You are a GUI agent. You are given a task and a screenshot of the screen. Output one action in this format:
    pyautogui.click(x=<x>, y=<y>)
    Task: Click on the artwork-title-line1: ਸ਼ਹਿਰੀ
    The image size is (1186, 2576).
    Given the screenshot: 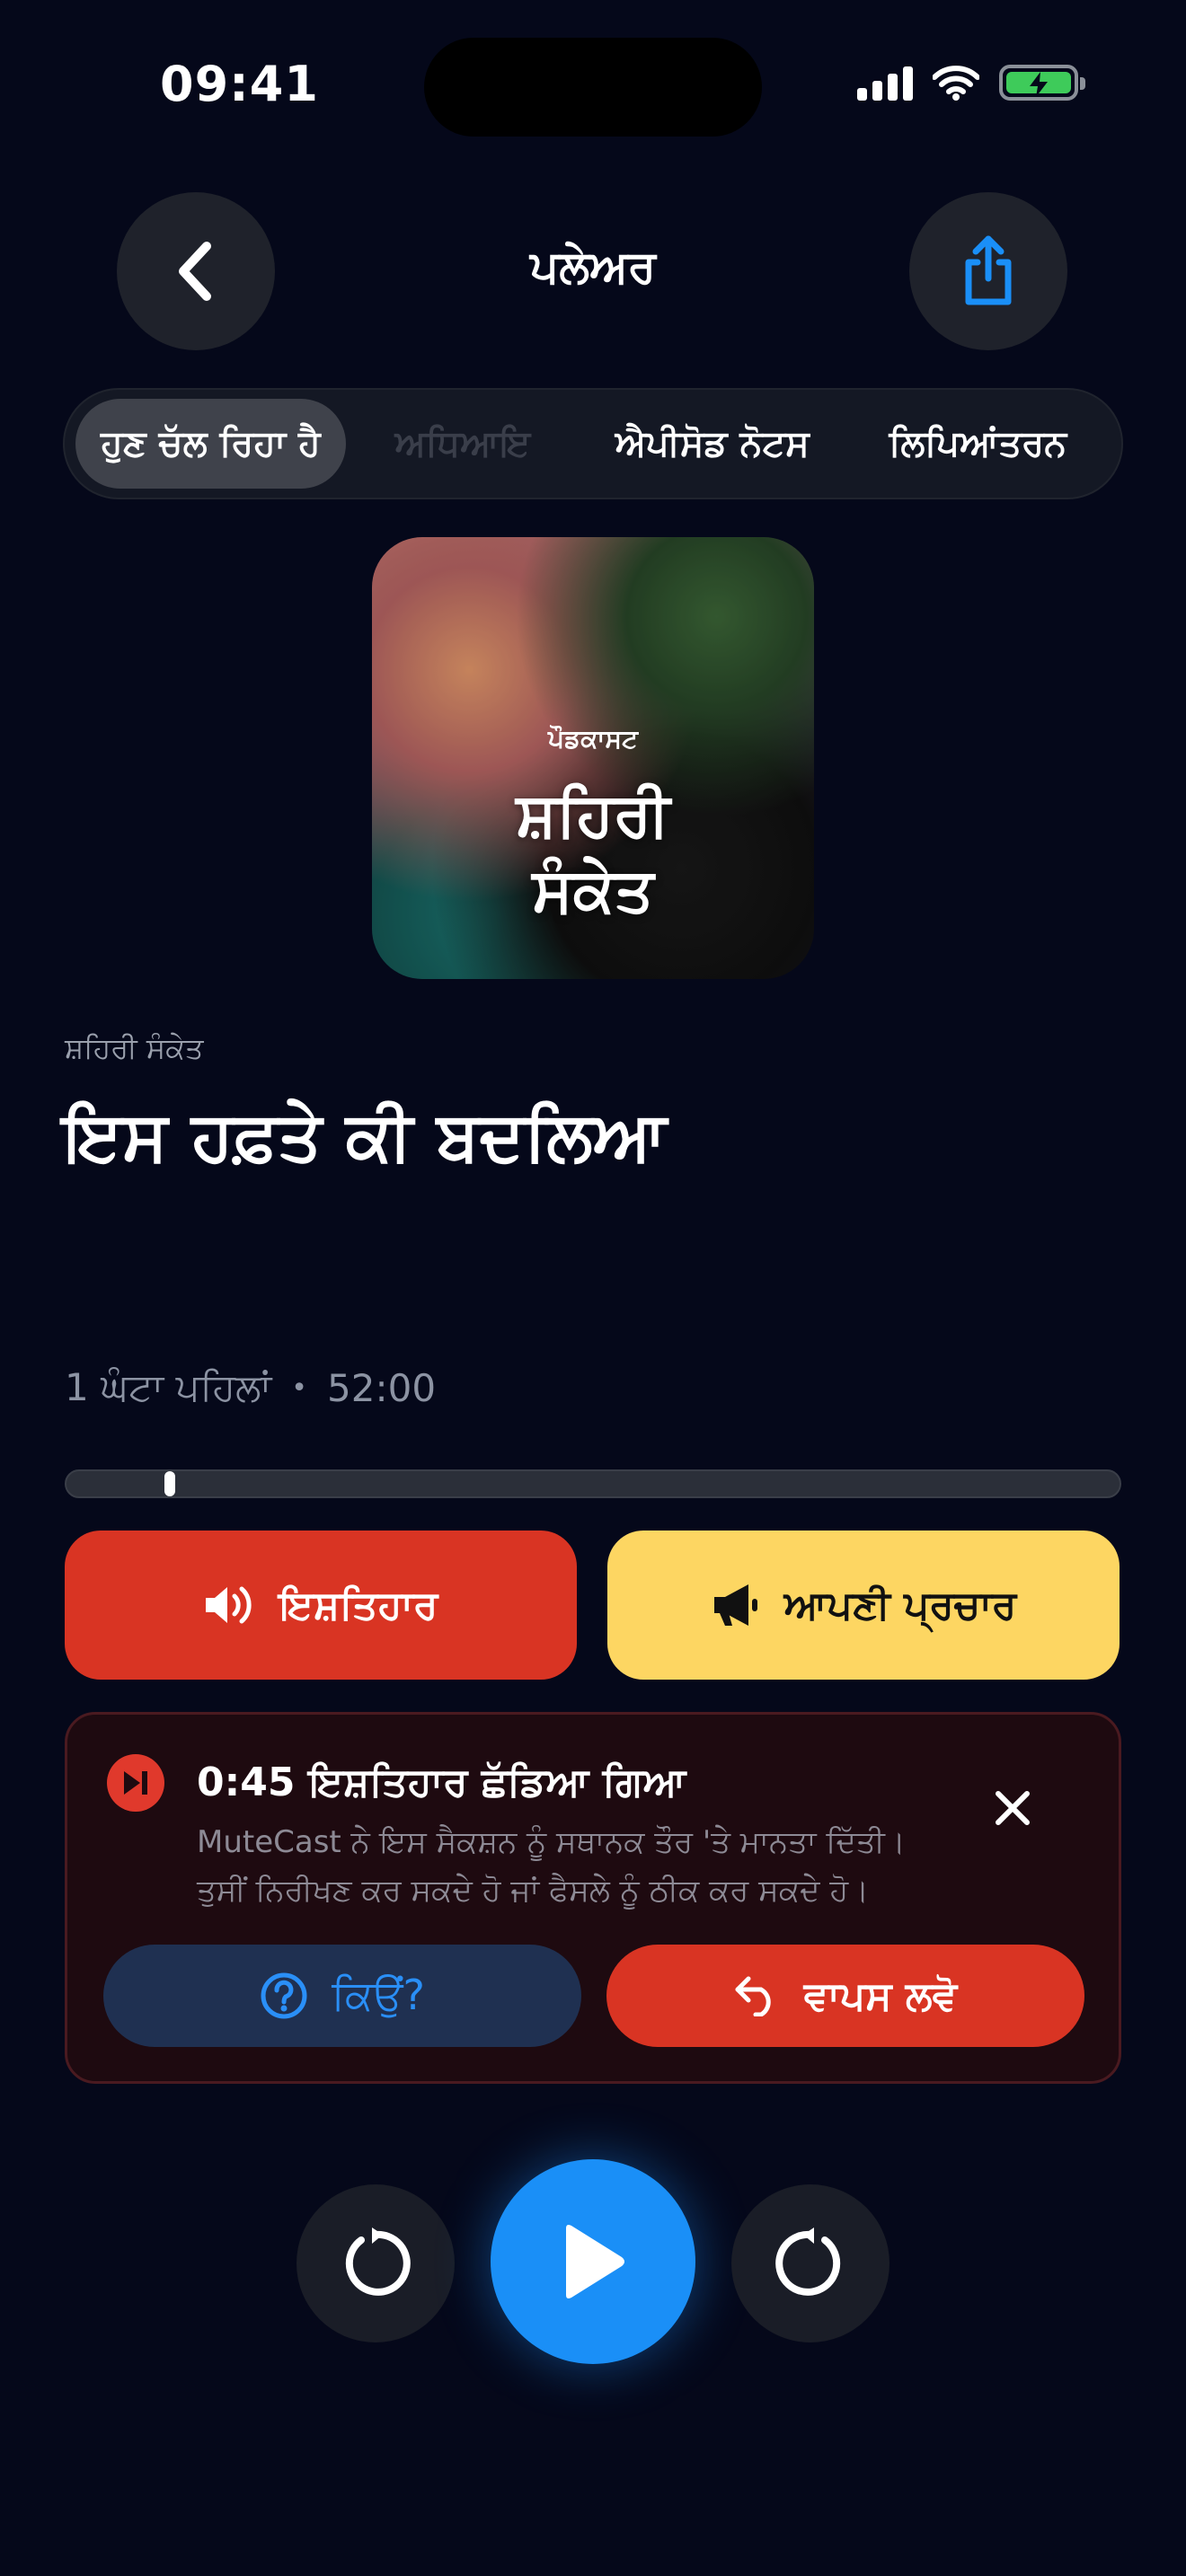 What is the action you would take?
    pyautogui.click(x=593, y=815)
    